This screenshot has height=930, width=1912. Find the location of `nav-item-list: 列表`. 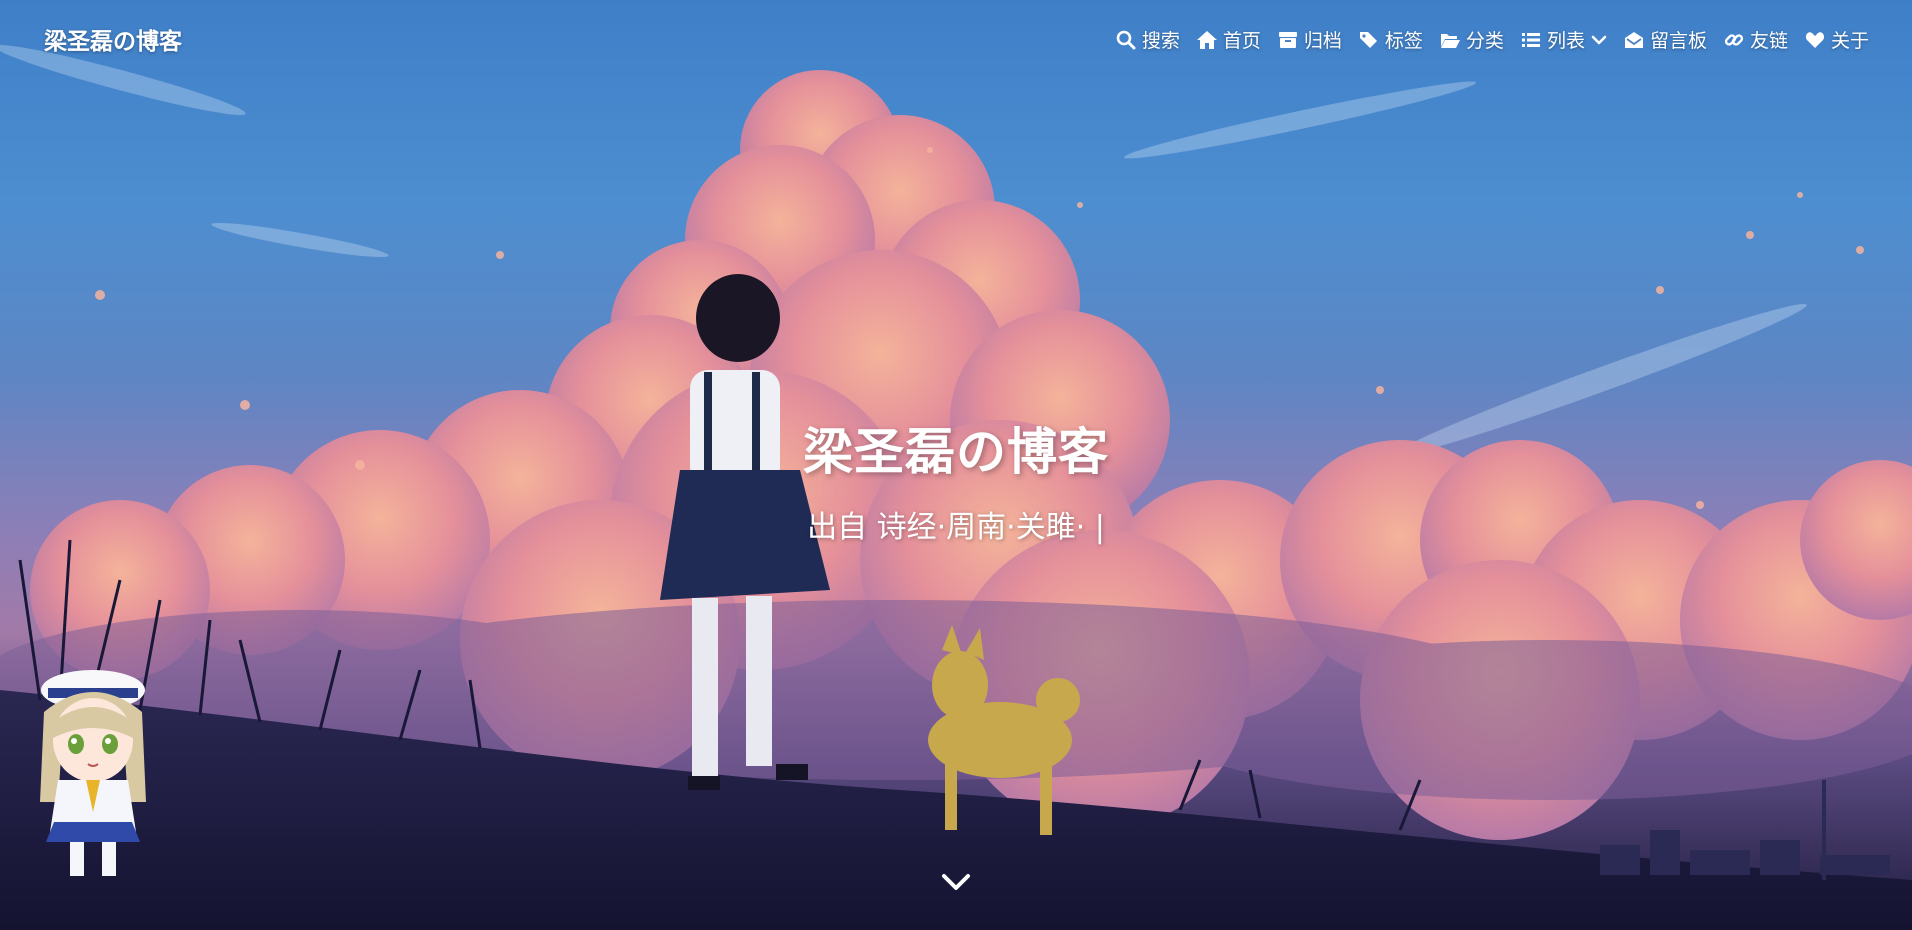

nav-item-list: 列表 is located at coordinates (1564, 39).